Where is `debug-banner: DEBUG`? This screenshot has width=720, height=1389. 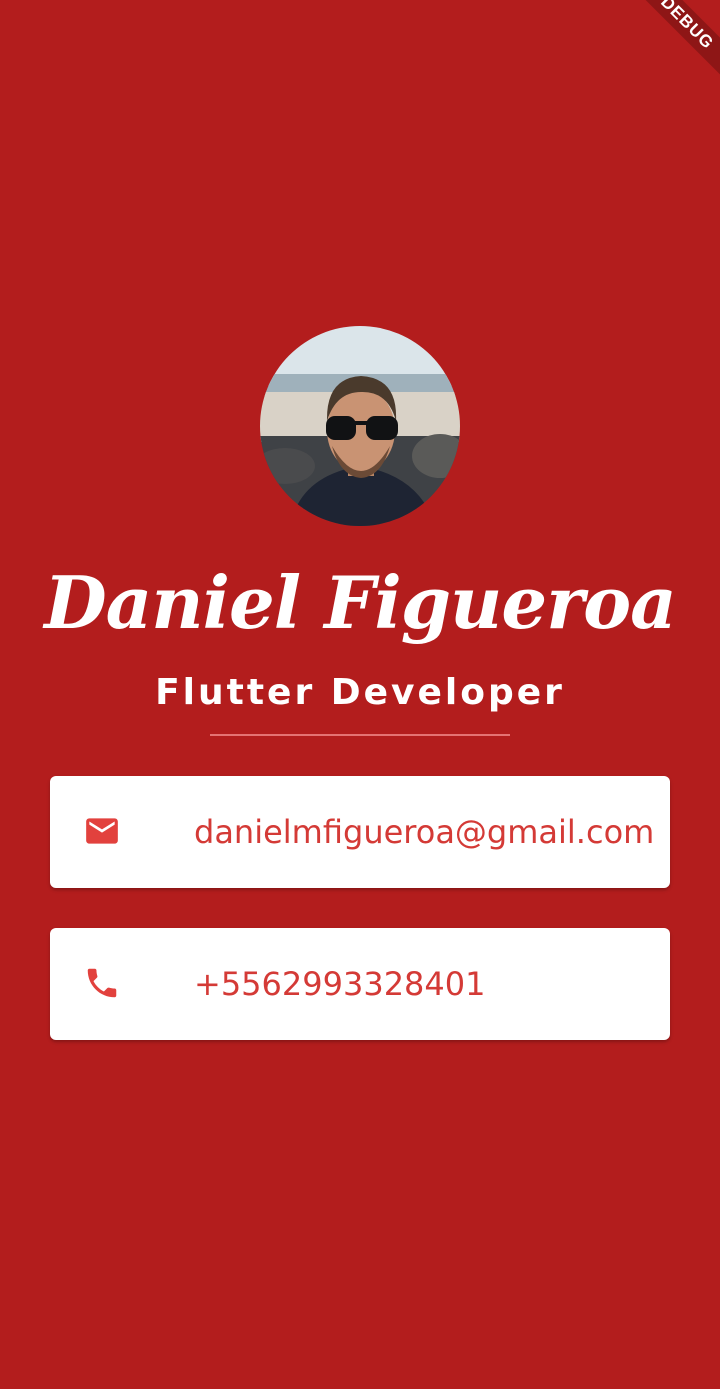
debug-banner: DEBUG is located at coordinates (655, 65).